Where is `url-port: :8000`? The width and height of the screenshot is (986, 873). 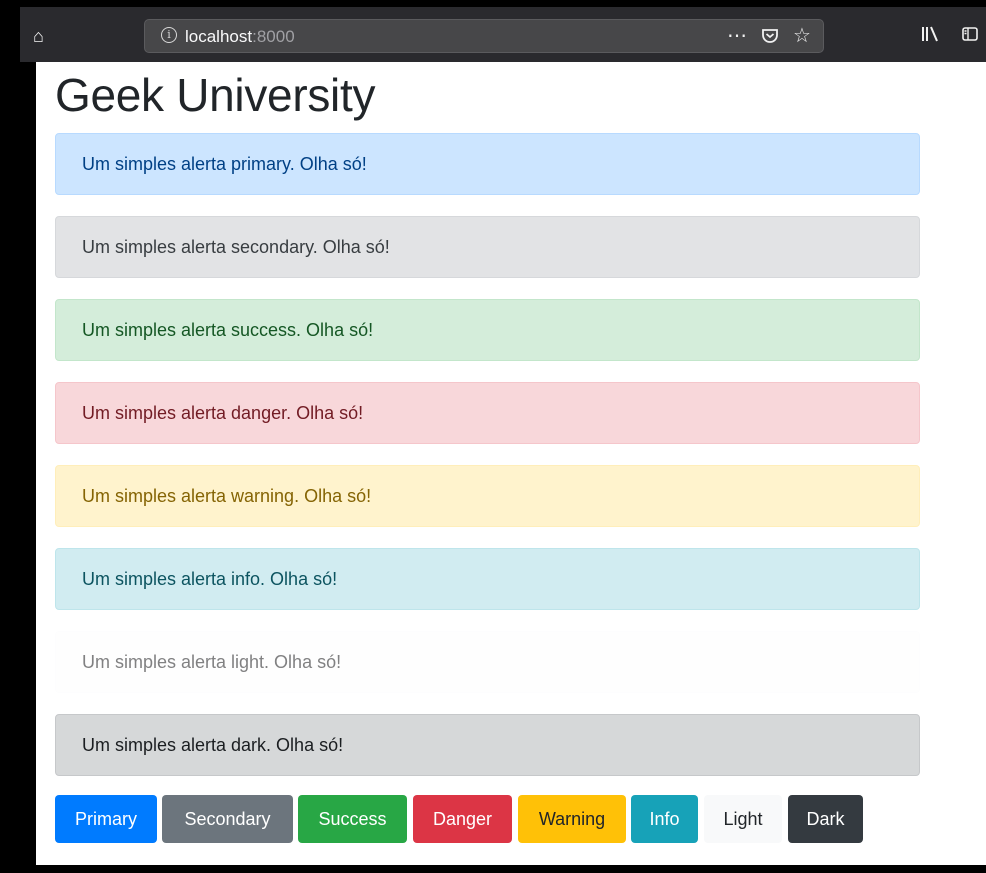
url-port: :8000 is located at coordinates (273, 36).